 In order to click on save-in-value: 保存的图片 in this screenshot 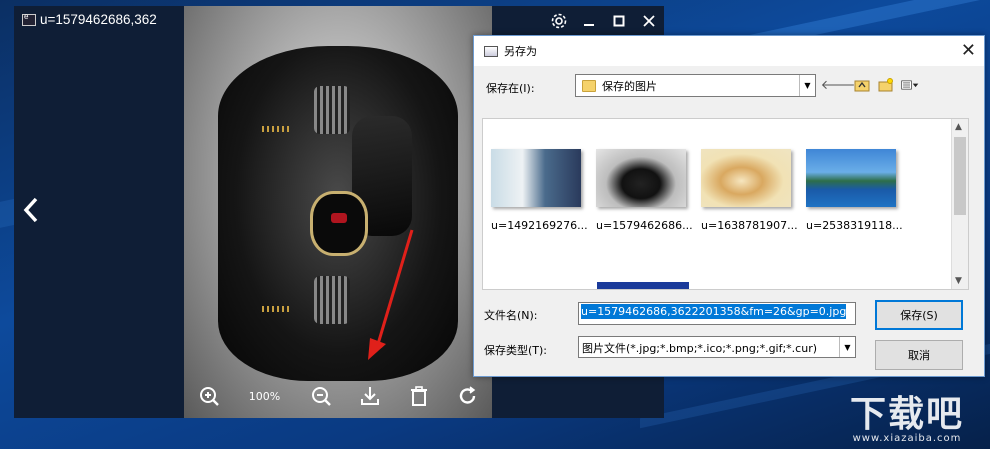, I will do `click(629, 86)`.